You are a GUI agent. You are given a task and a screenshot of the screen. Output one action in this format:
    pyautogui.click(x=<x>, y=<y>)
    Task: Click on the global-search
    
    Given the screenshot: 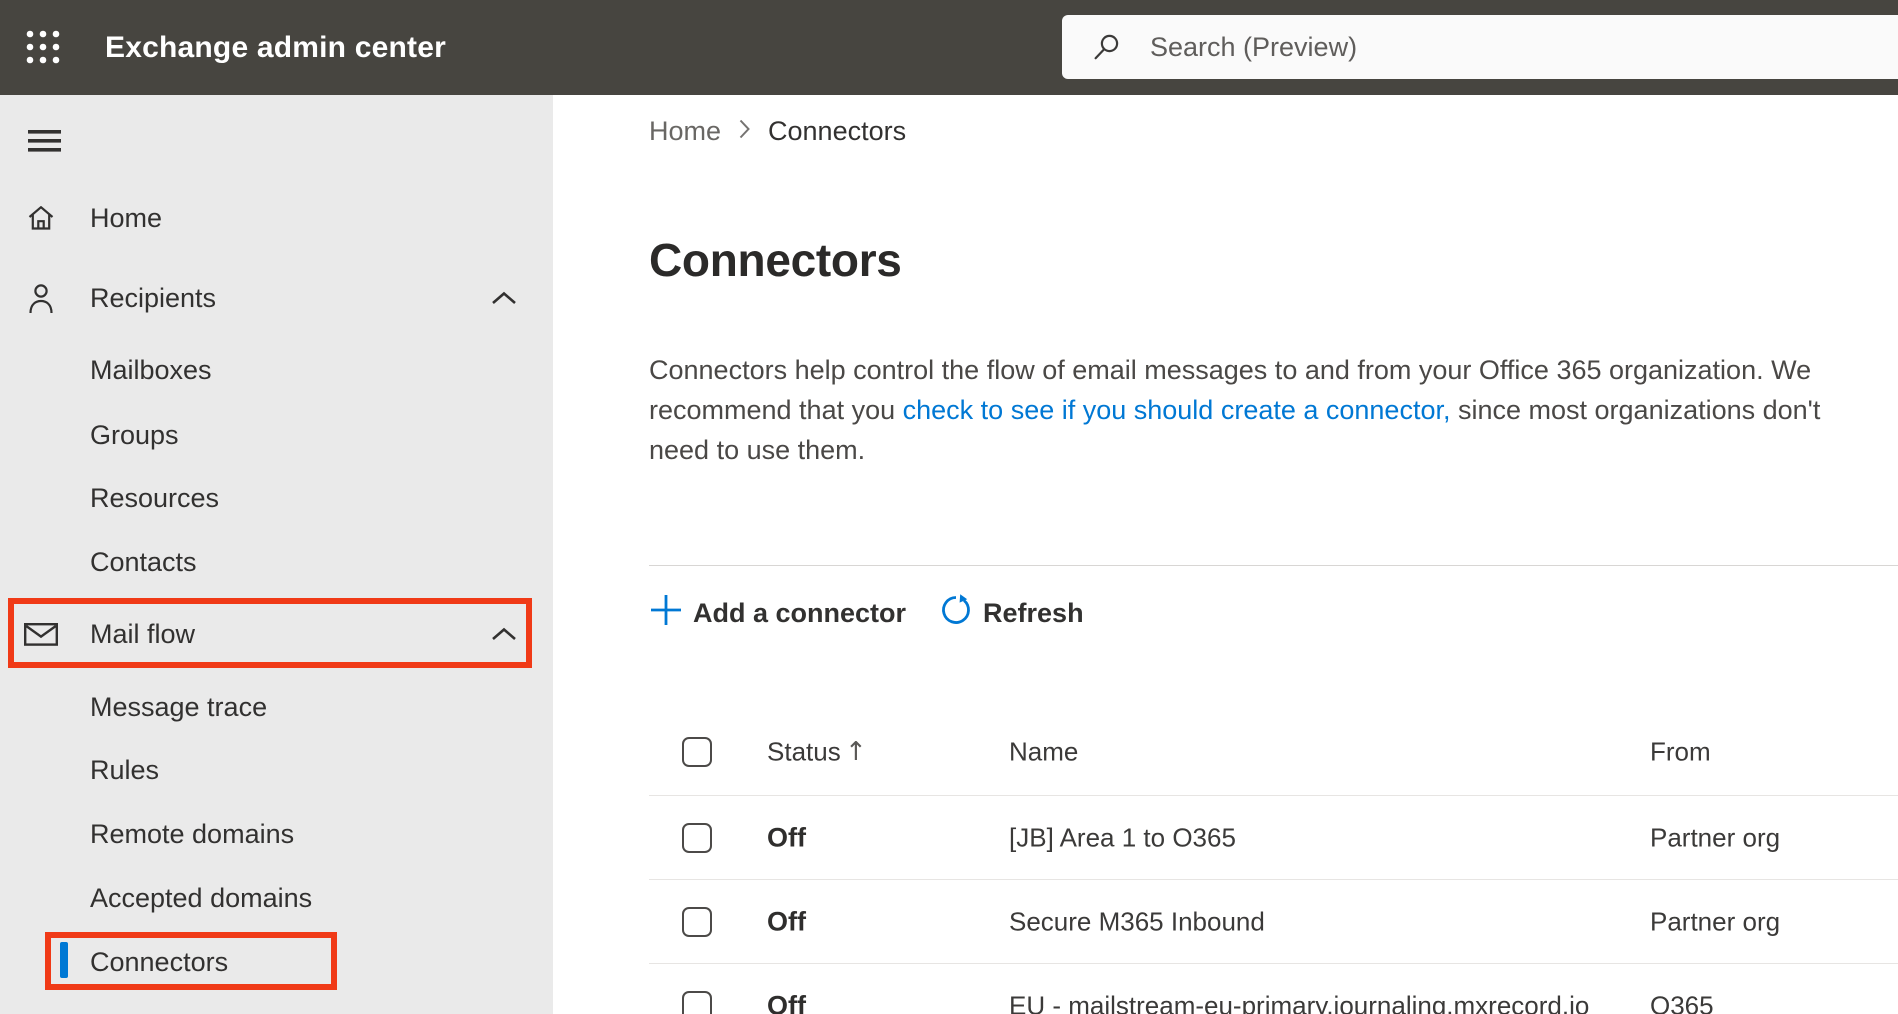 What is the action you would take?
    pyautogui.click(x=1480, y=47)
    